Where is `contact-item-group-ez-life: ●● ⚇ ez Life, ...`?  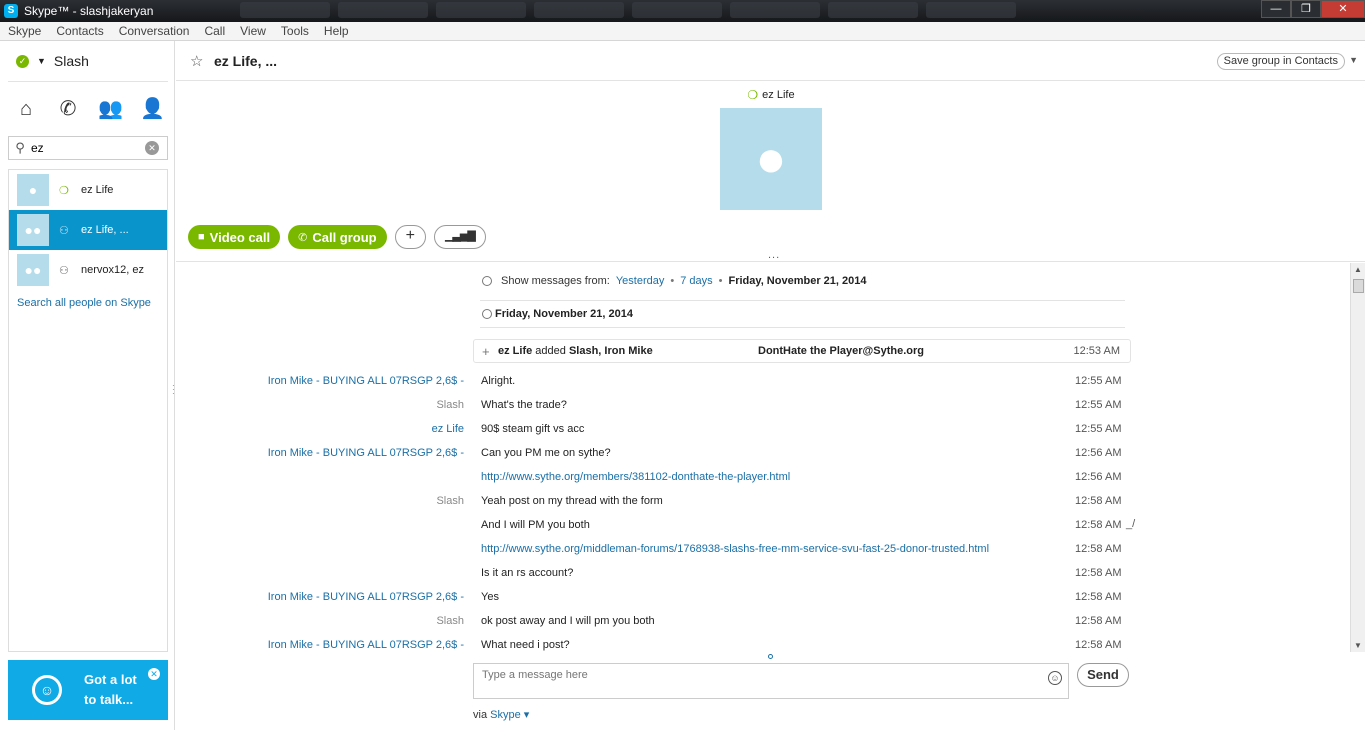 contact-item-group-ez-life: ●● ⚇ ez Life, ... is located at coordinates (88, 230).